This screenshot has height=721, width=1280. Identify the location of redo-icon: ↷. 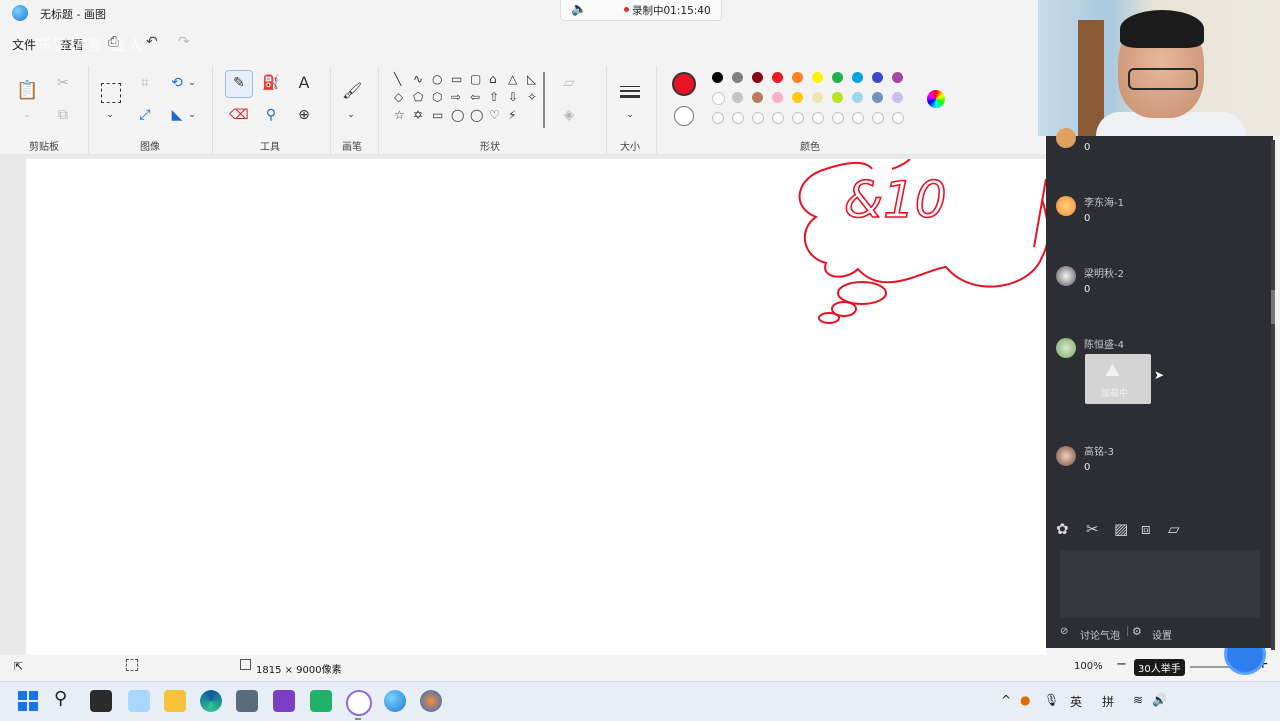
(184, 42).